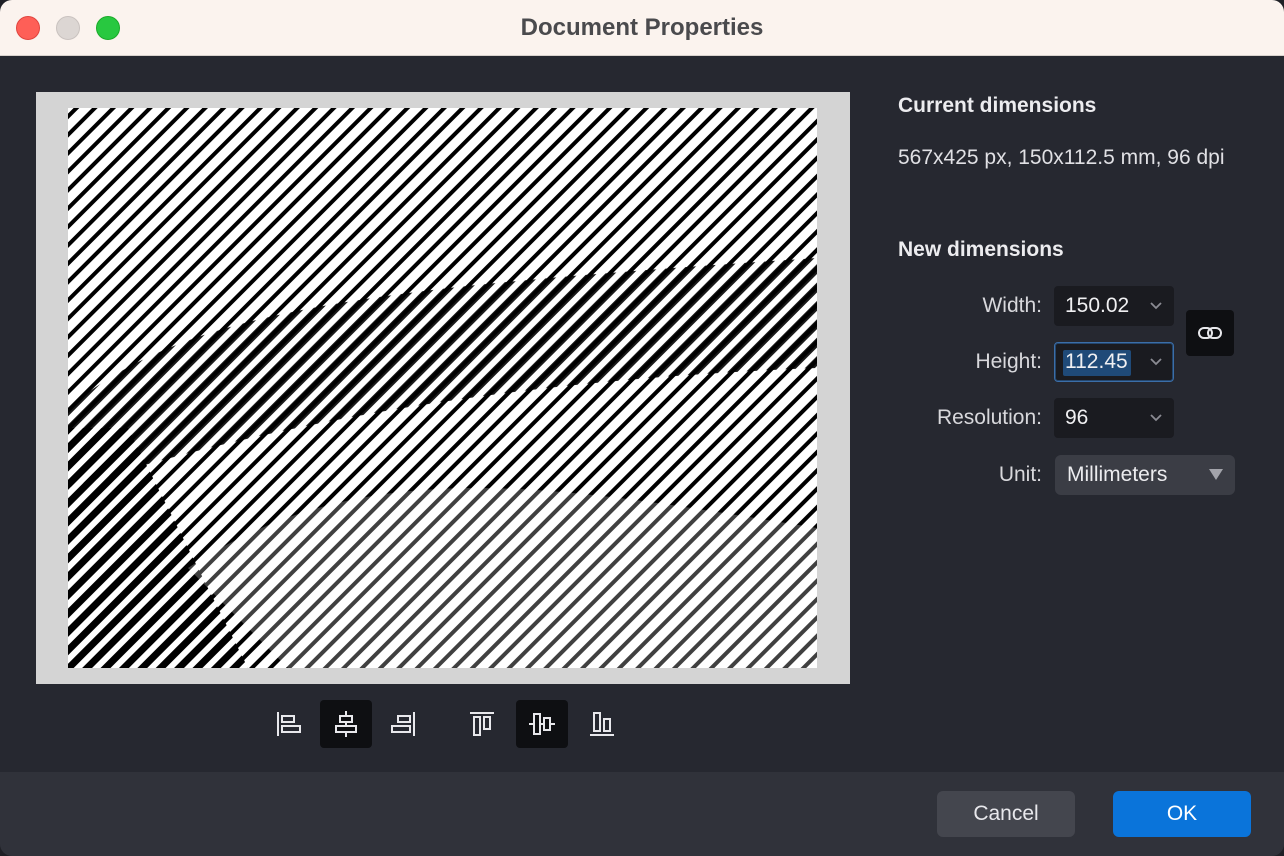 This screenshot has height=856, width=1284. I want to click on dialog-footer, so click(642, 814).